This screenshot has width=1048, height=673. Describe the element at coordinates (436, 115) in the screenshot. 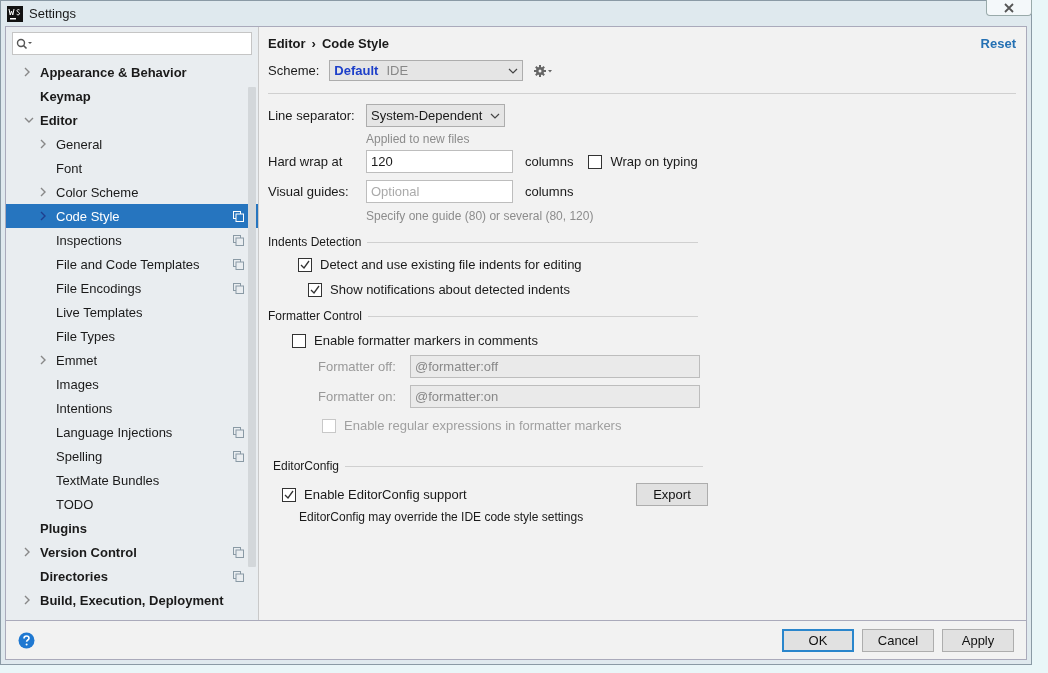

I see `line-separator-dropdown: System-Dependent` at that location.